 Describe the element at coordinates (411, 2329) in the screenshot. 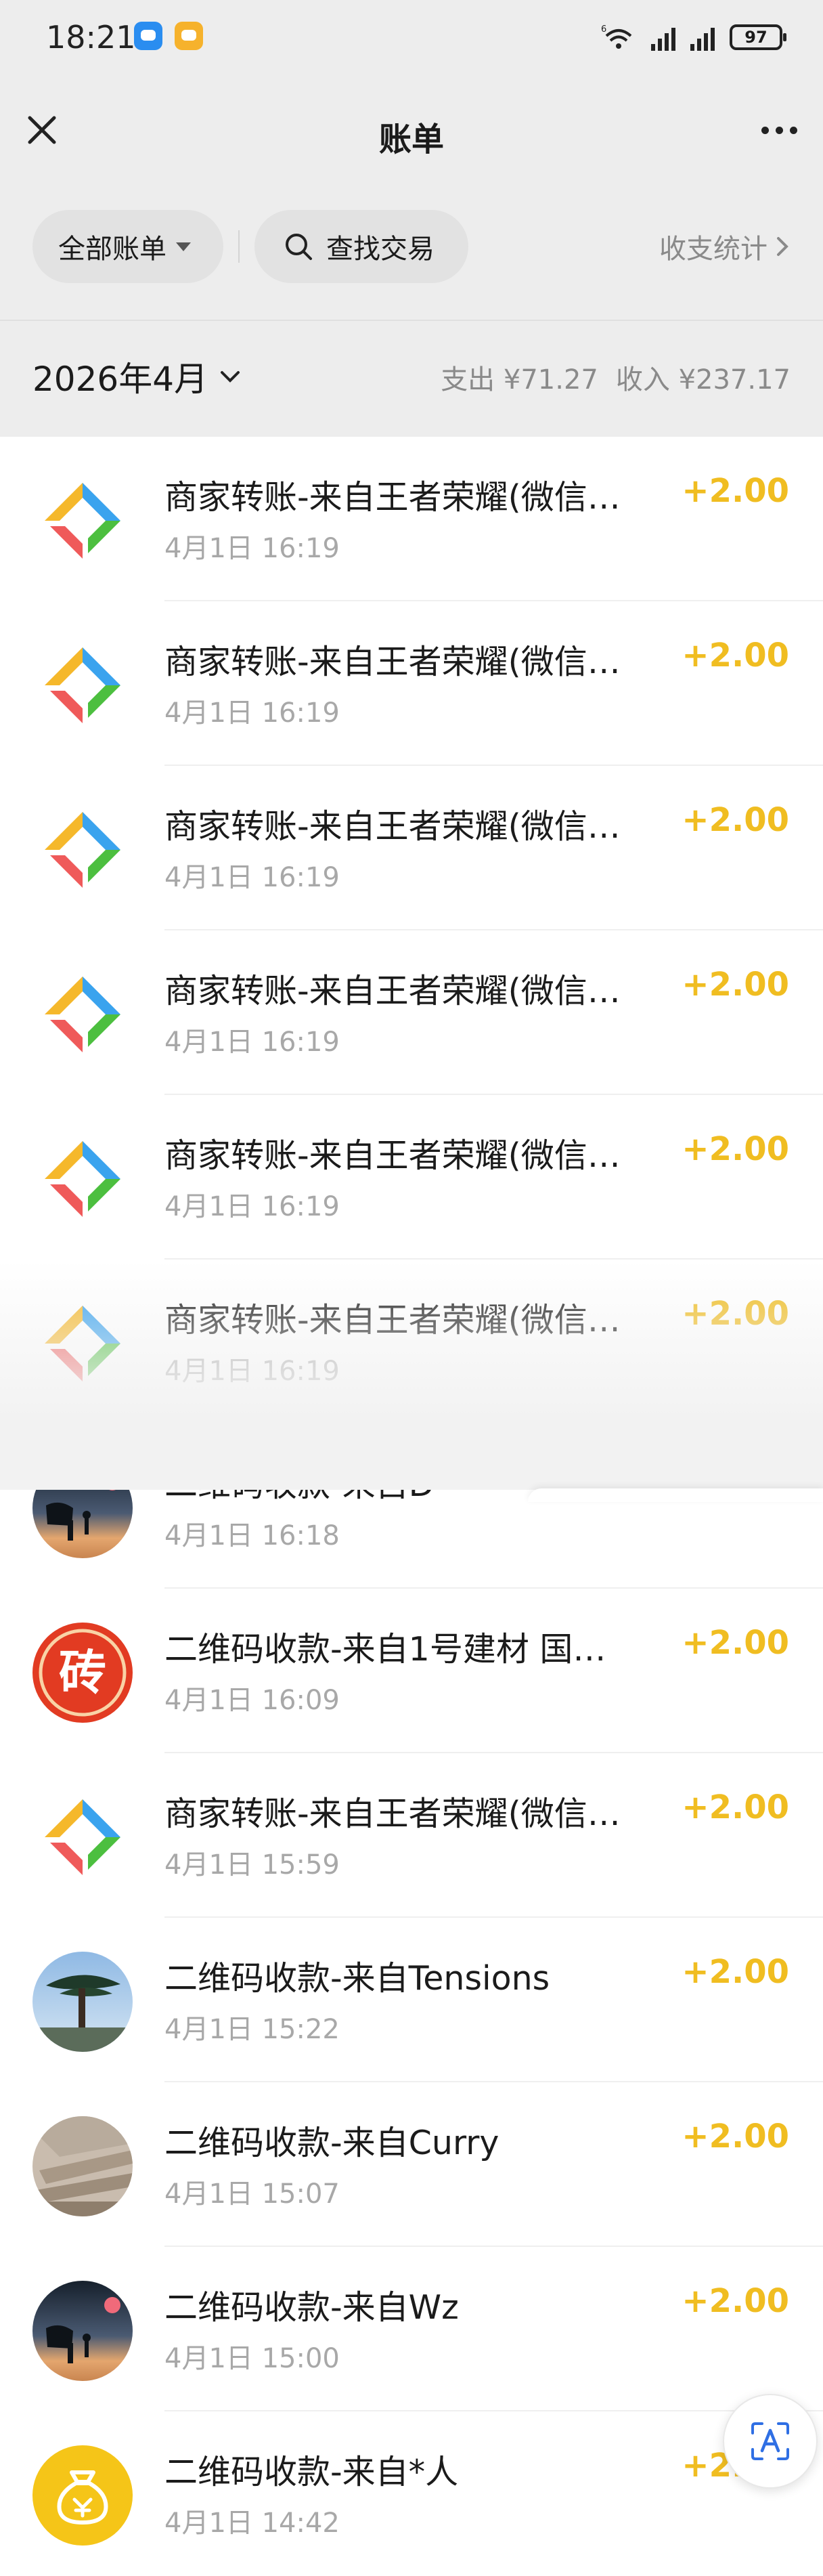

I see `transaction-row: 二维码收款-来自Wz 4月1日 15:00 +2.00` at that location.